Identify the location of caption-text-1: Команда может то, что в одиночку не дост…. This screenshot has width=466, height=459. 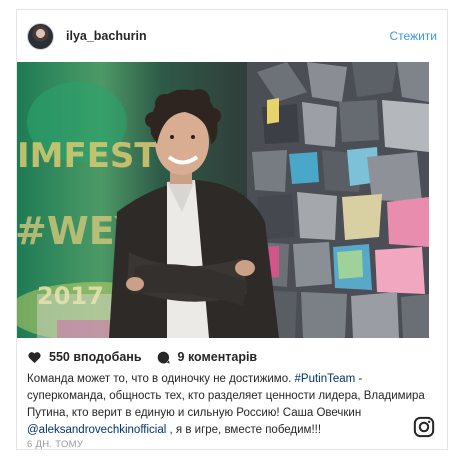
(161, 379).